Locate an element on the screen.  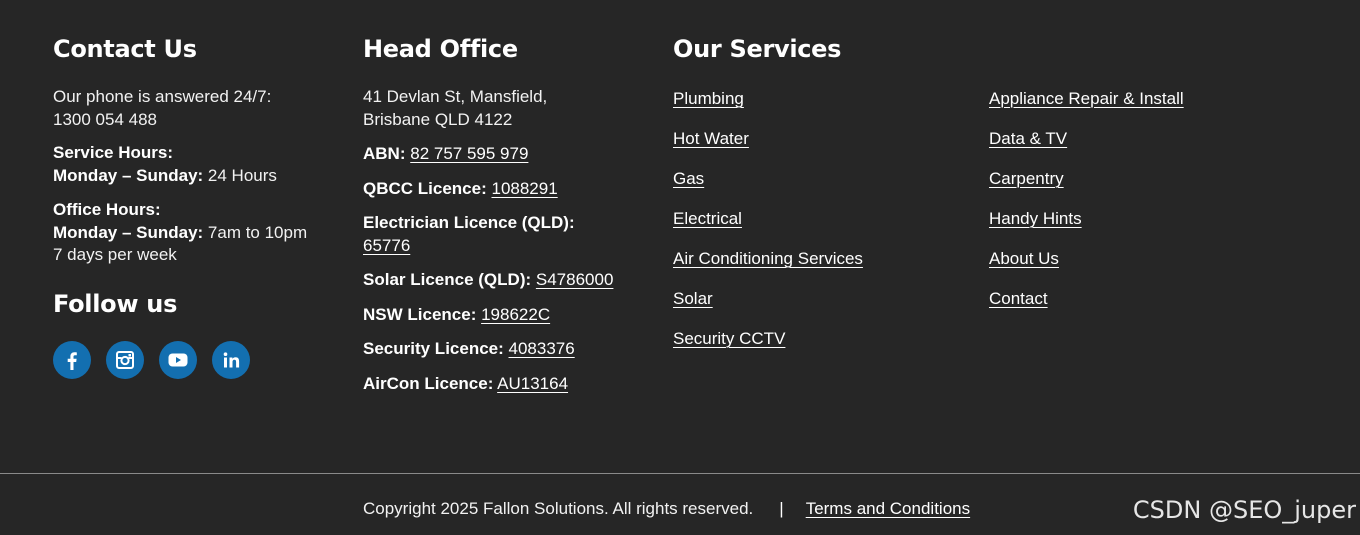
phone-number: 1300 054 488 is located at coordinates (105, 119).